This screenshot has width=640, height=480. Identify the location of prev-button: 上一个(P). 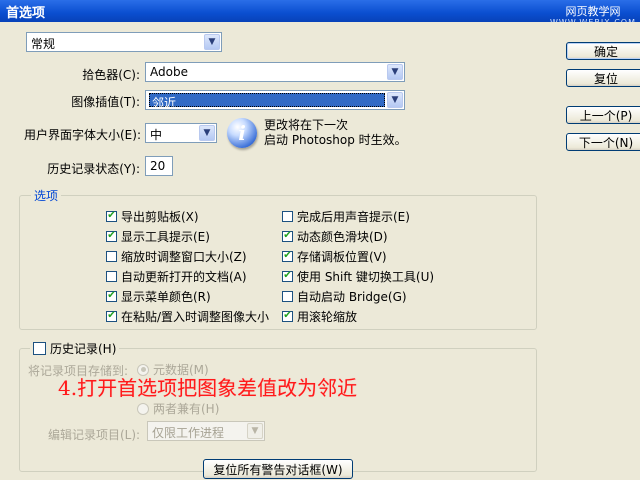
(603, 115).